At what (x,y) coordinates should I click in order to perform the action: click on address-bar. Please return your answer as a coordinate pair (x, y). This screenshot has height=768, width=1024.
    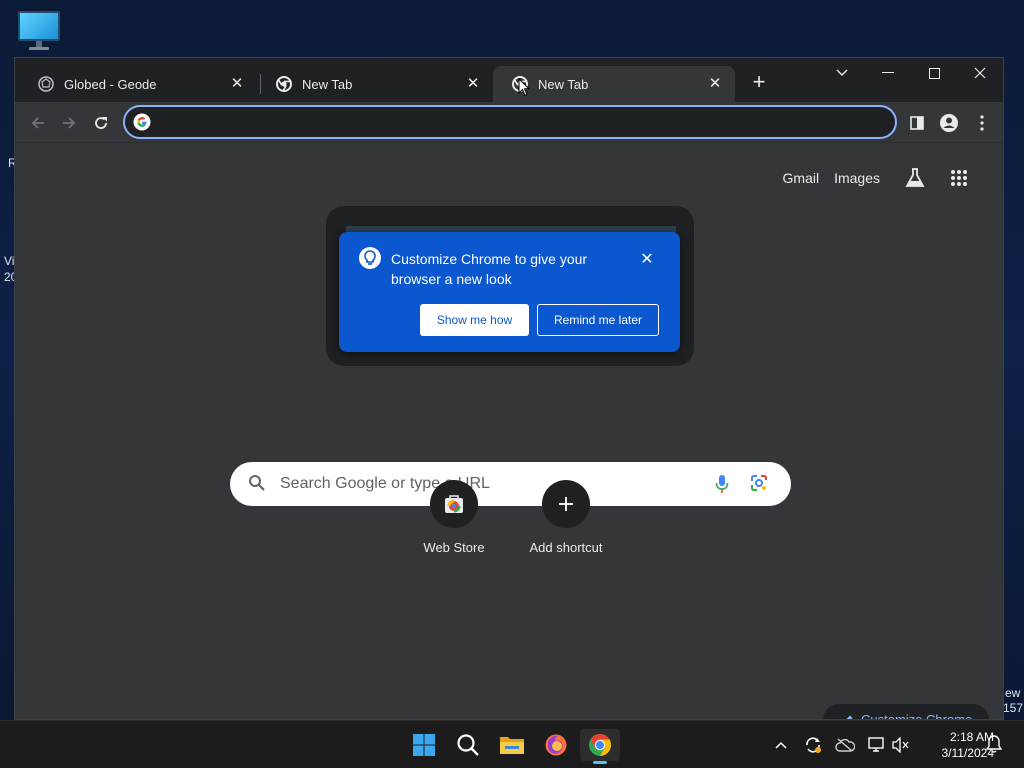
    Looking at the image, I should click on (510, 122).